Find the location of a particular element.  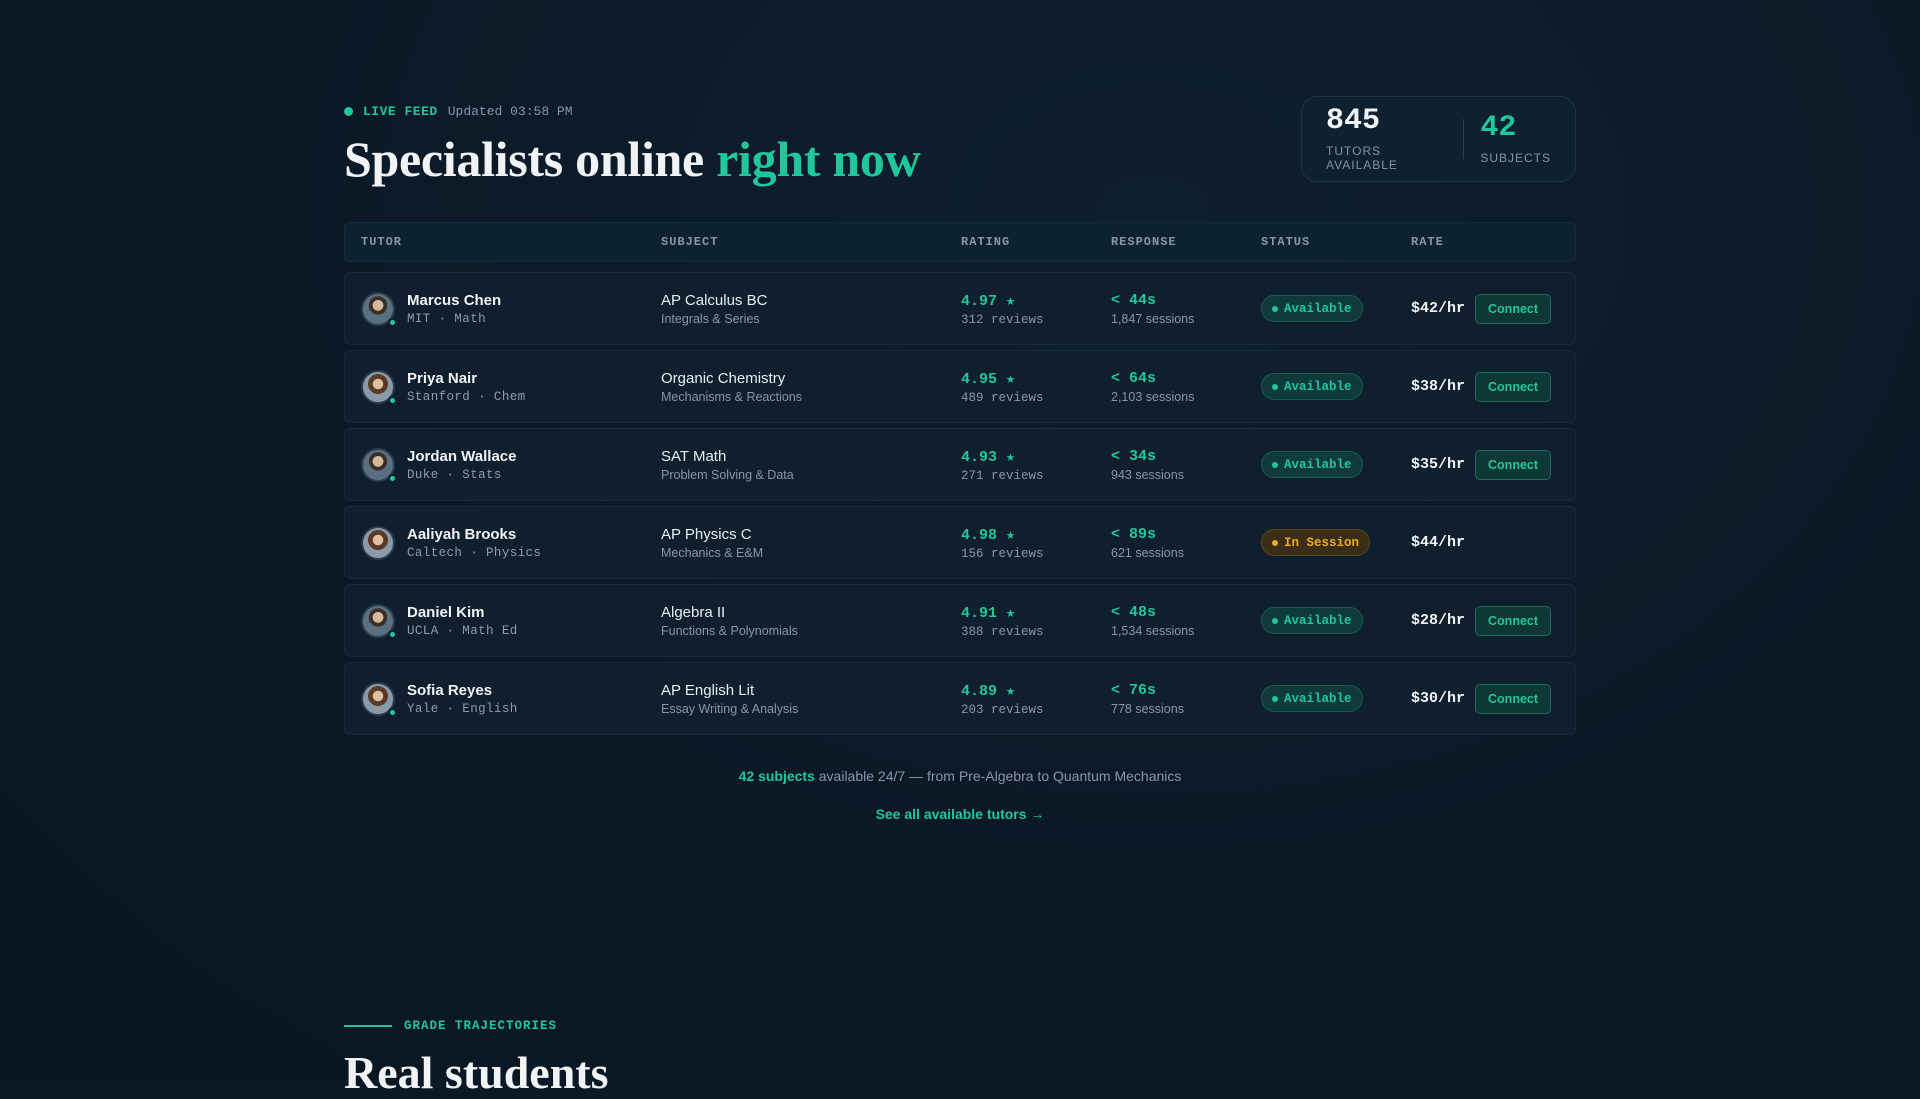

hourly-rate: $44/hr is located at coordinates (1438, 542).